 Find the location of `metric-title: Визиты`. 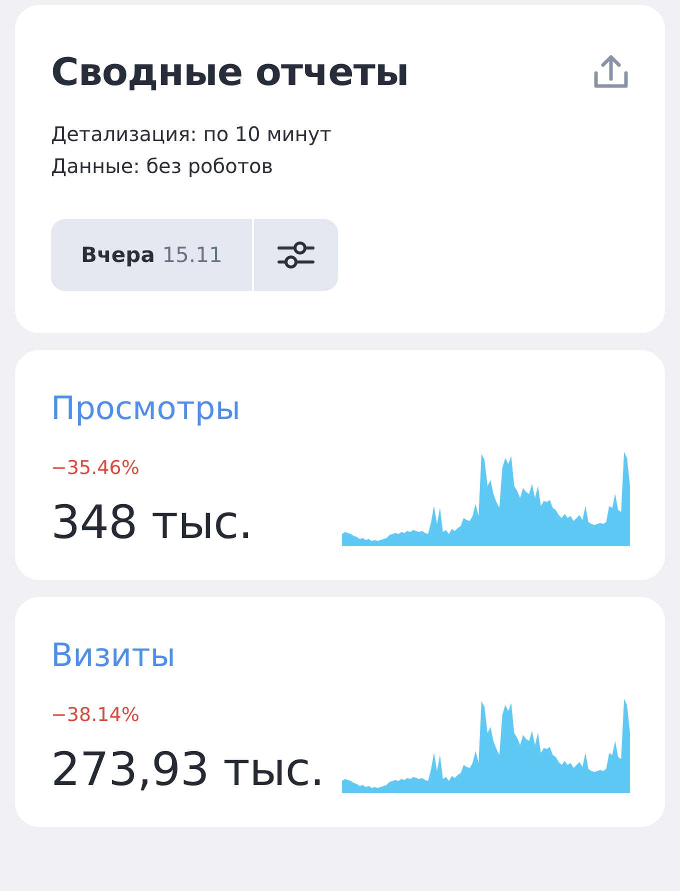

metric-title: Визиты is located at coordinates (113, 655).